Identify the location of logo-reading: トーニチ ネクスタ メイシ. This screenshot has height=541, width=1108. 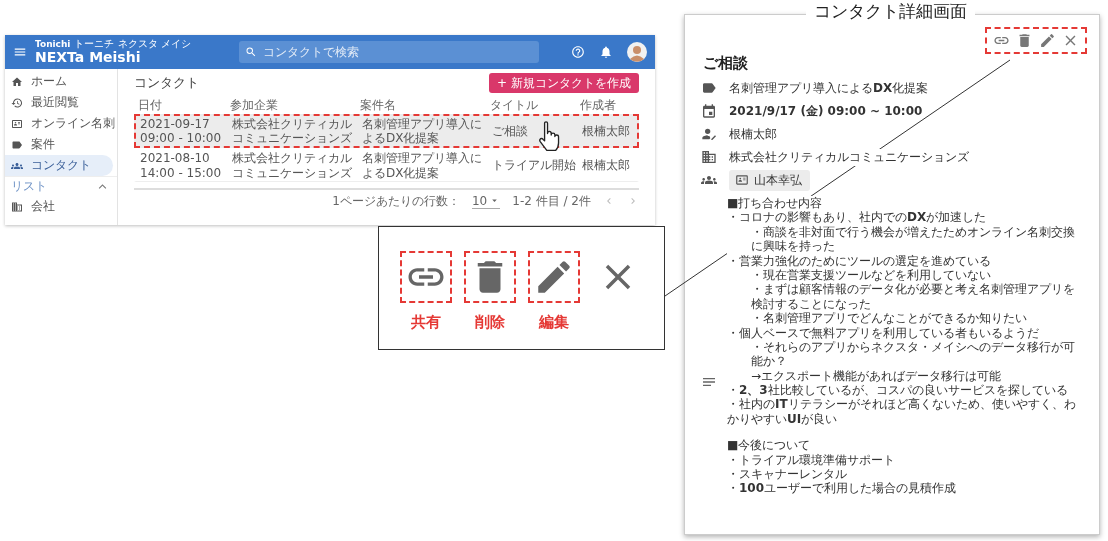
(132, 44).